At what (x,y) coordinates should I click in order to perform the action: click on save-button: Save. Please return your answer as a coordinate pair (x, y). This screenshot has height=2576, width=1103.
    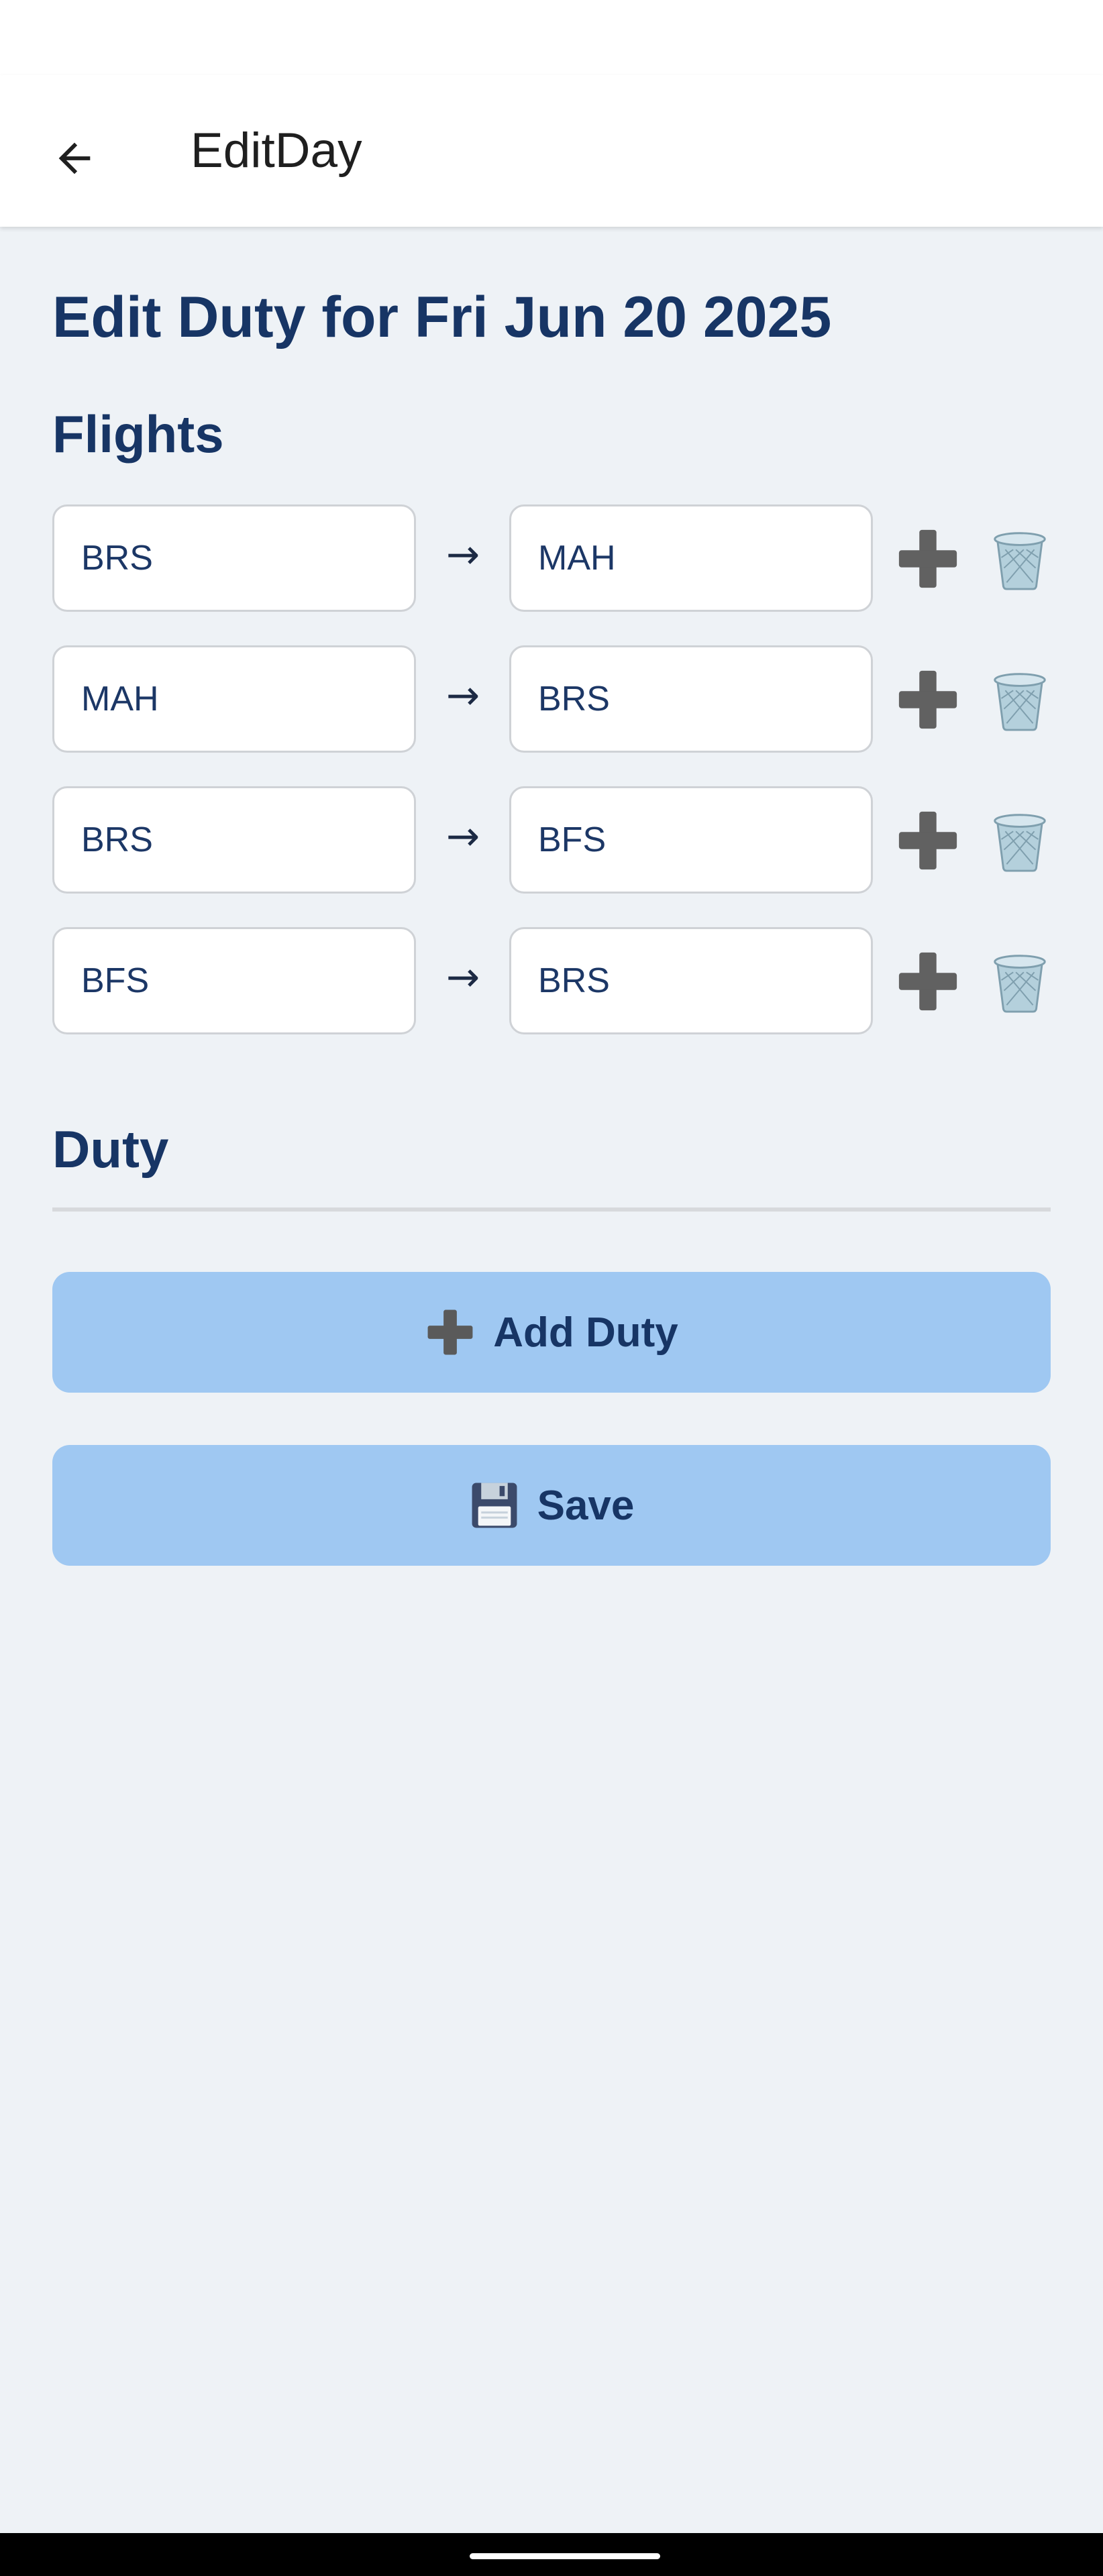
    Looking at the image, I should click on (551, 1505).